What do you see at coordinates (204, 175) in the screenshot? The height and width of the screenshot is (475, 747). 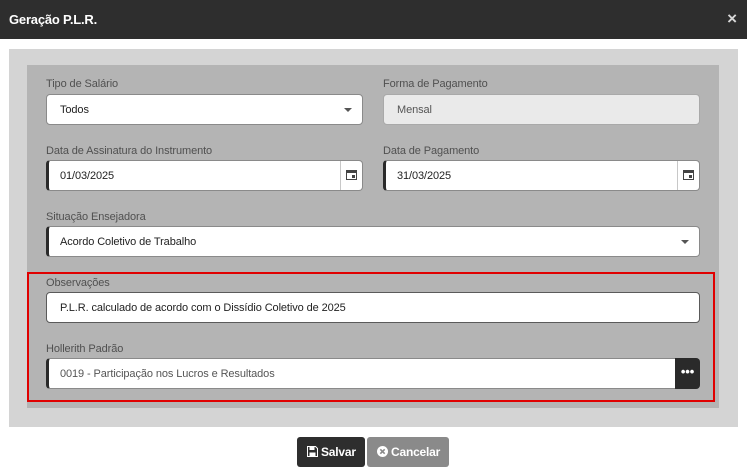 I see `data-assinatura-input: 01/03/2025` at bounding box center [204, 175].